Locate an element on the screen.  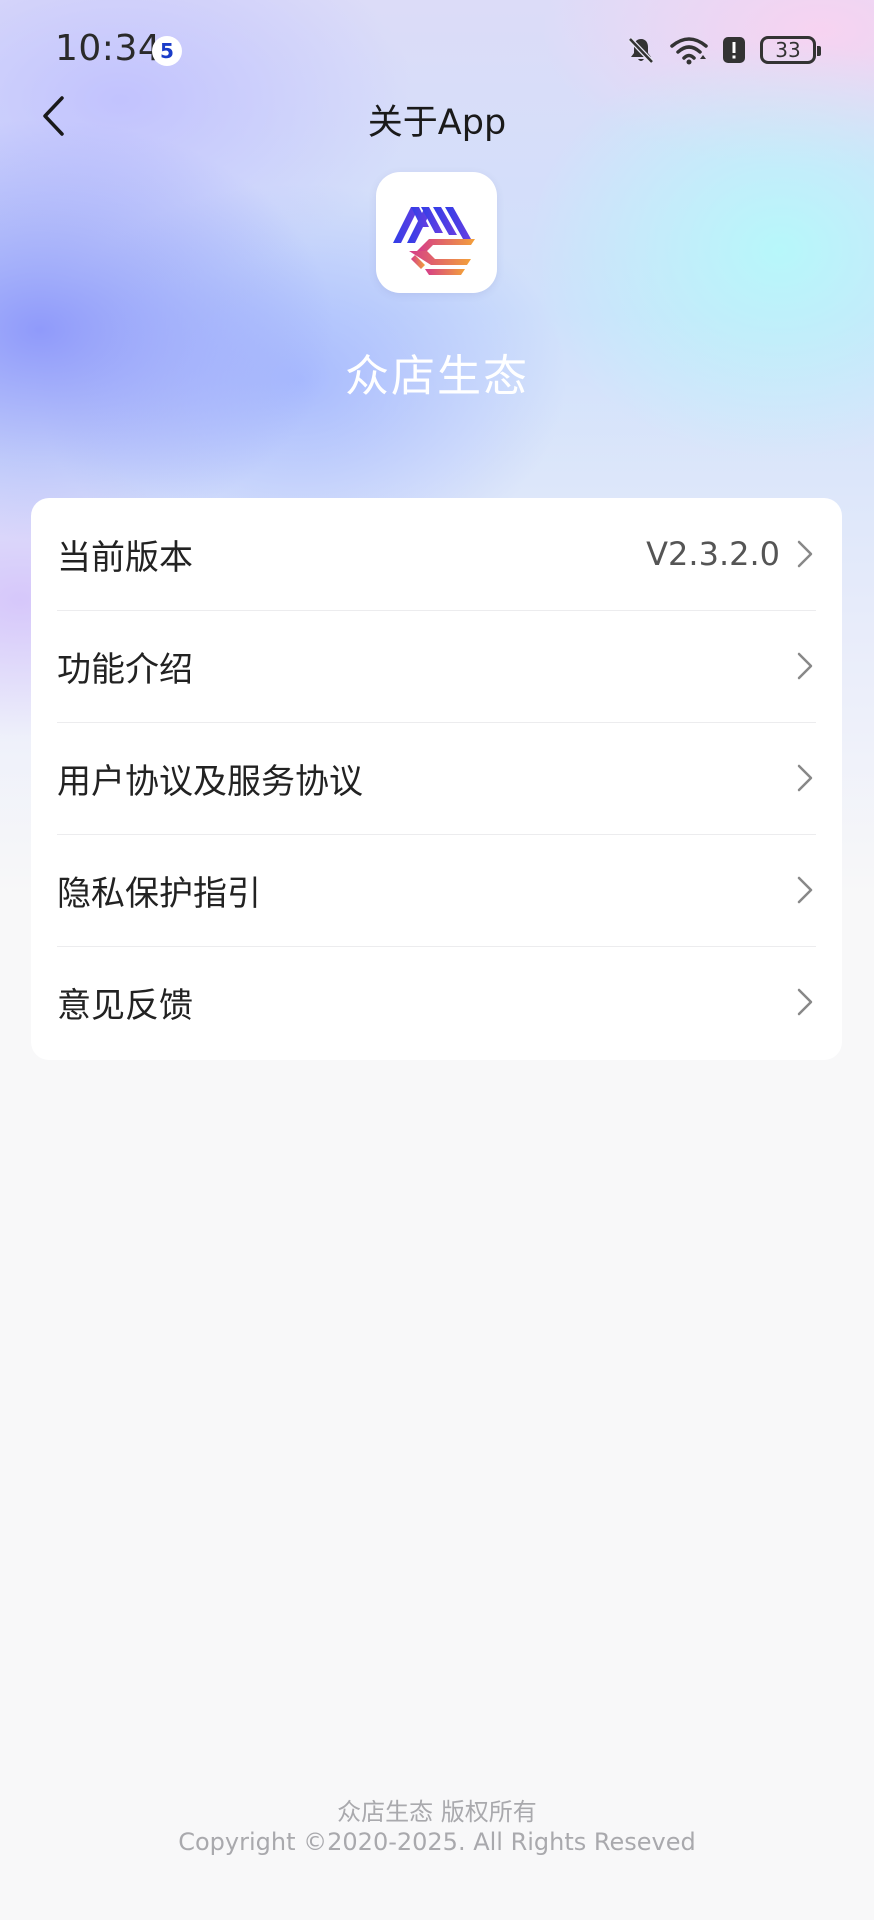
menu-item-features: 功能介绍 is located at coordinates (436, 666).